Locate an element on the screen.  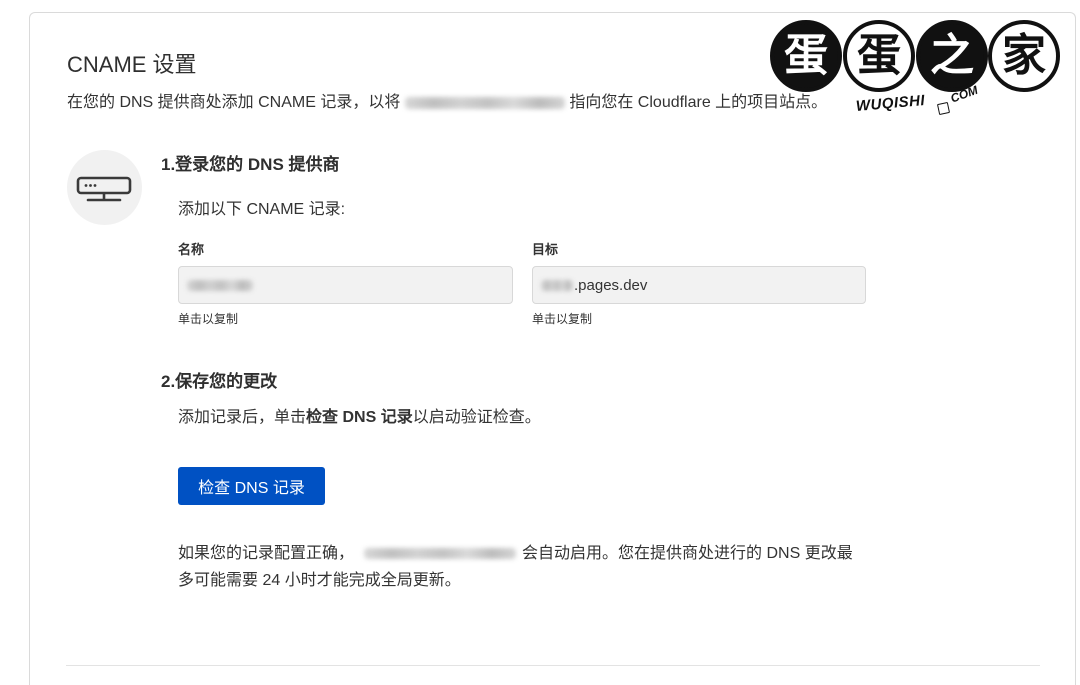
target-value-suffix: .pages.dev is located at coordinates (611, 285).